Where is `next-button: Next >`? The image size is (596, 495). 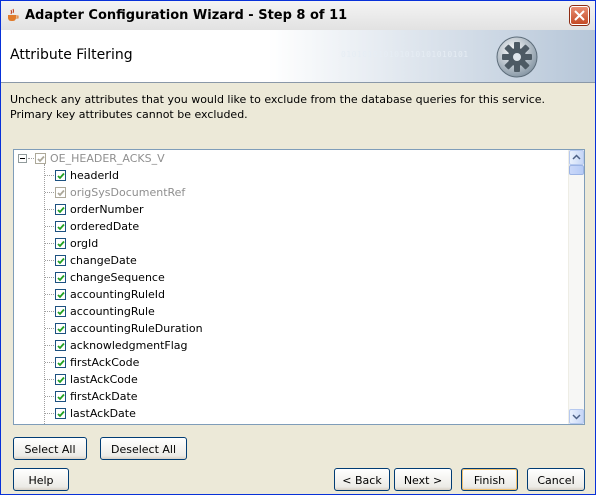
next-button: Next > is located at coordinates (423, 479).